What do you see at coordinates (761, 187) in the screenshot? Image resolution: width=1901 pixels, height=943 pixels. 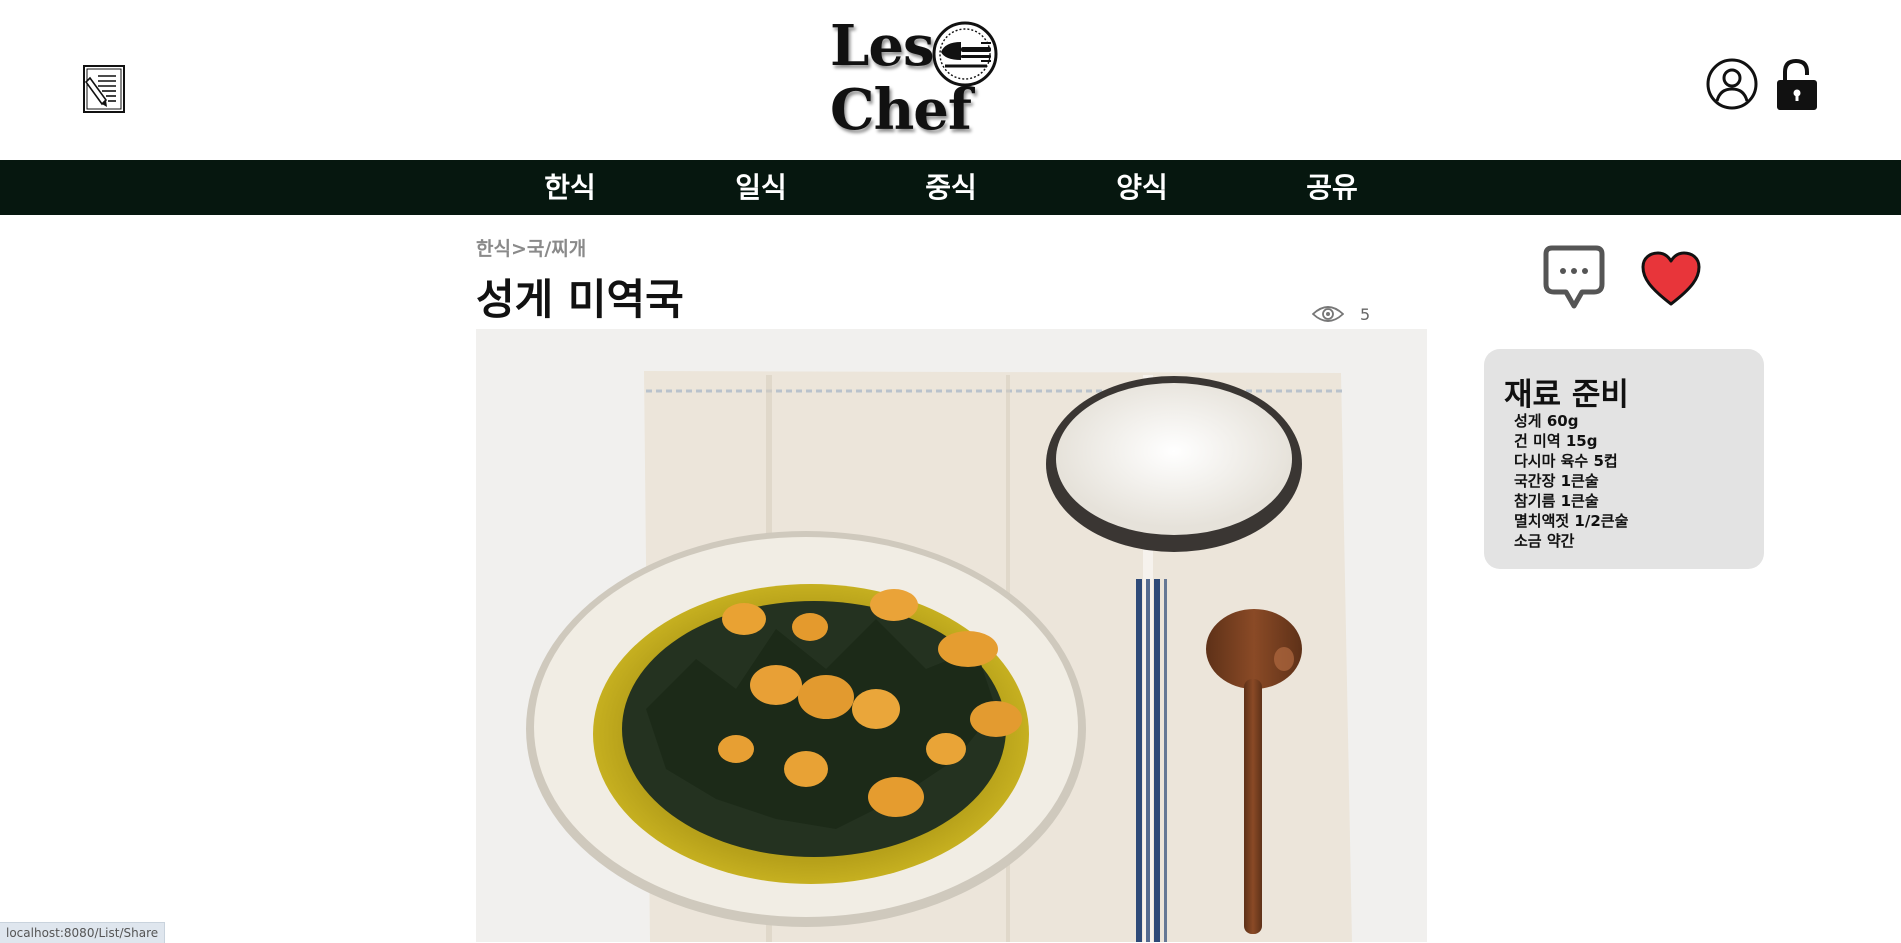 I see `nav-item-japanese: 일식` at bounding box center [761, 187].